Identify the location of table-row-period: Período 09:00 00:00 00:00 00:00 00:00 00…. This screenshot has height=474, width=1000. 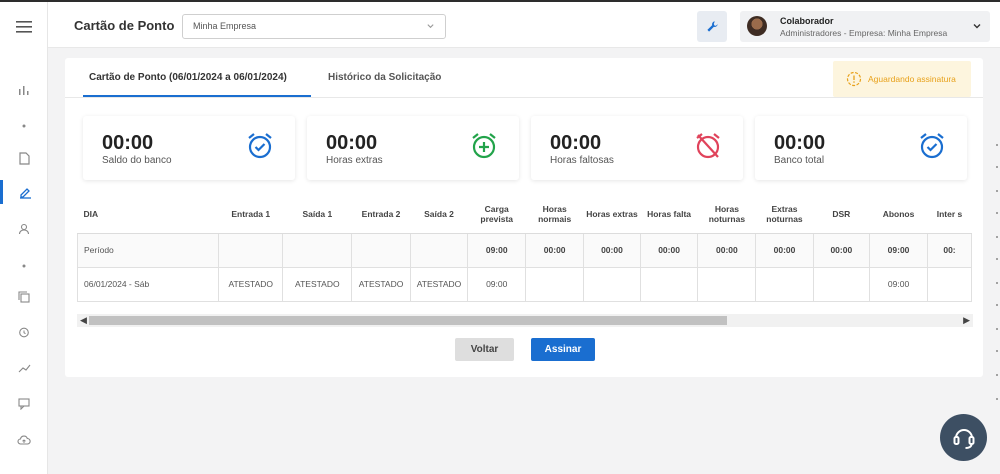
(524, 250).